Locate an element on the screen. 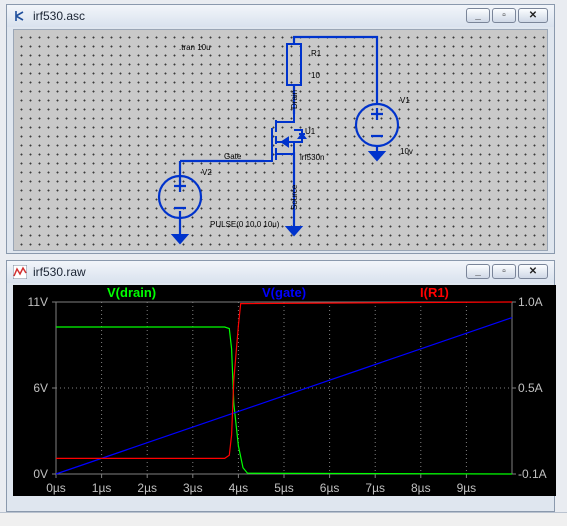 The height and width of the screenshot is (526, 567). schematic-titlebar: irf530.asc _ ▫ ✕ is located at coordinates (280, 16).